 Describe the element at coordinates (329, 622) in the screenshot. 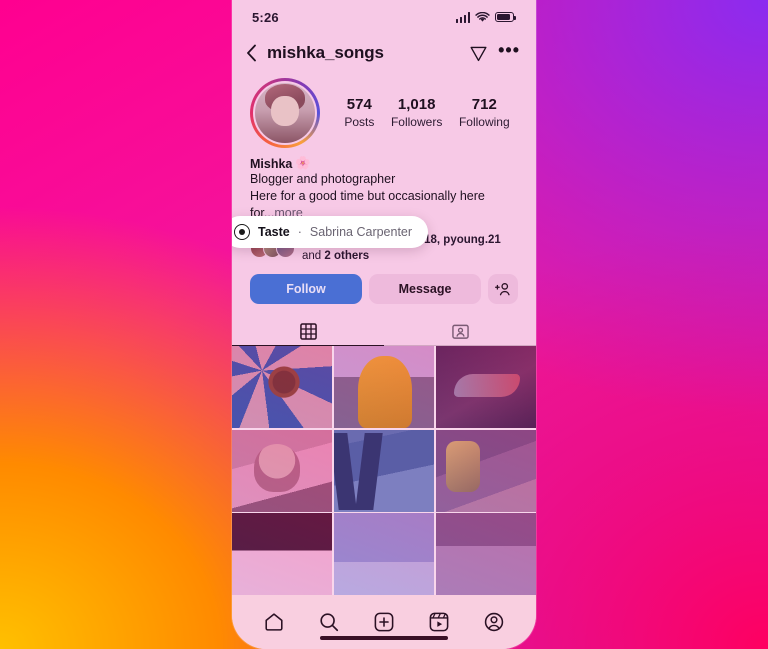

I see `search-icon` at that location.